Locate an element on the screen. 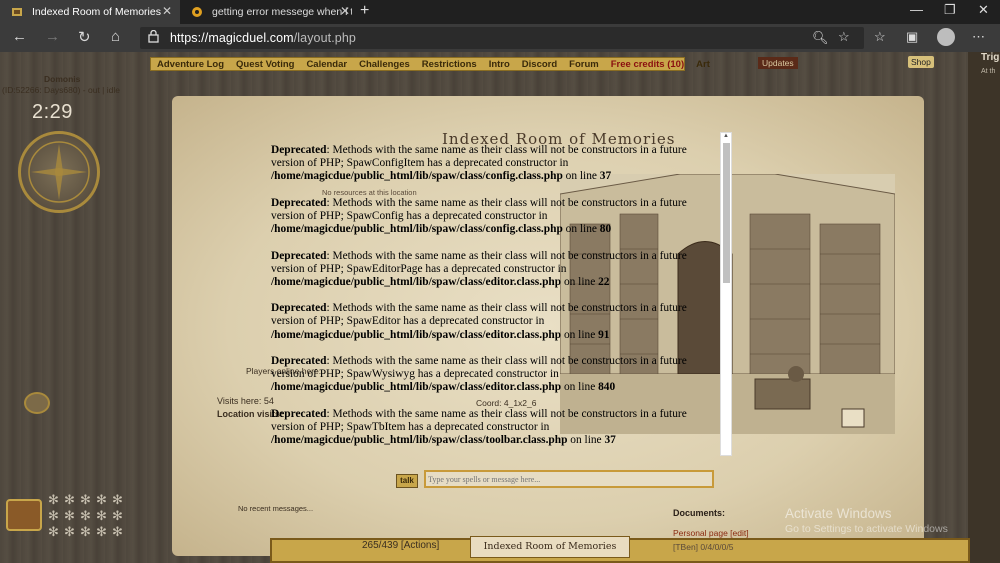 This screenshot has height=563, width=1000. nav-challenges: Challenges is located at coordinates (384, 64).